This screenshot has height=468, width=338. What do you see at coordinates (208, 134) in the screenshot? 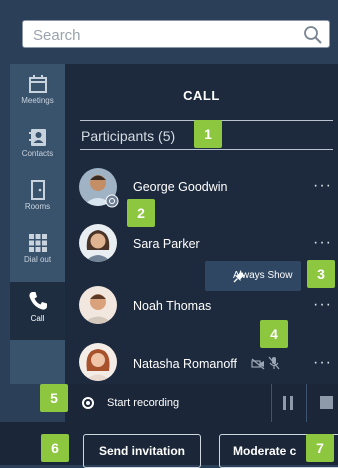
I see `callout-badge: 1` at bounding box center [208, 134].